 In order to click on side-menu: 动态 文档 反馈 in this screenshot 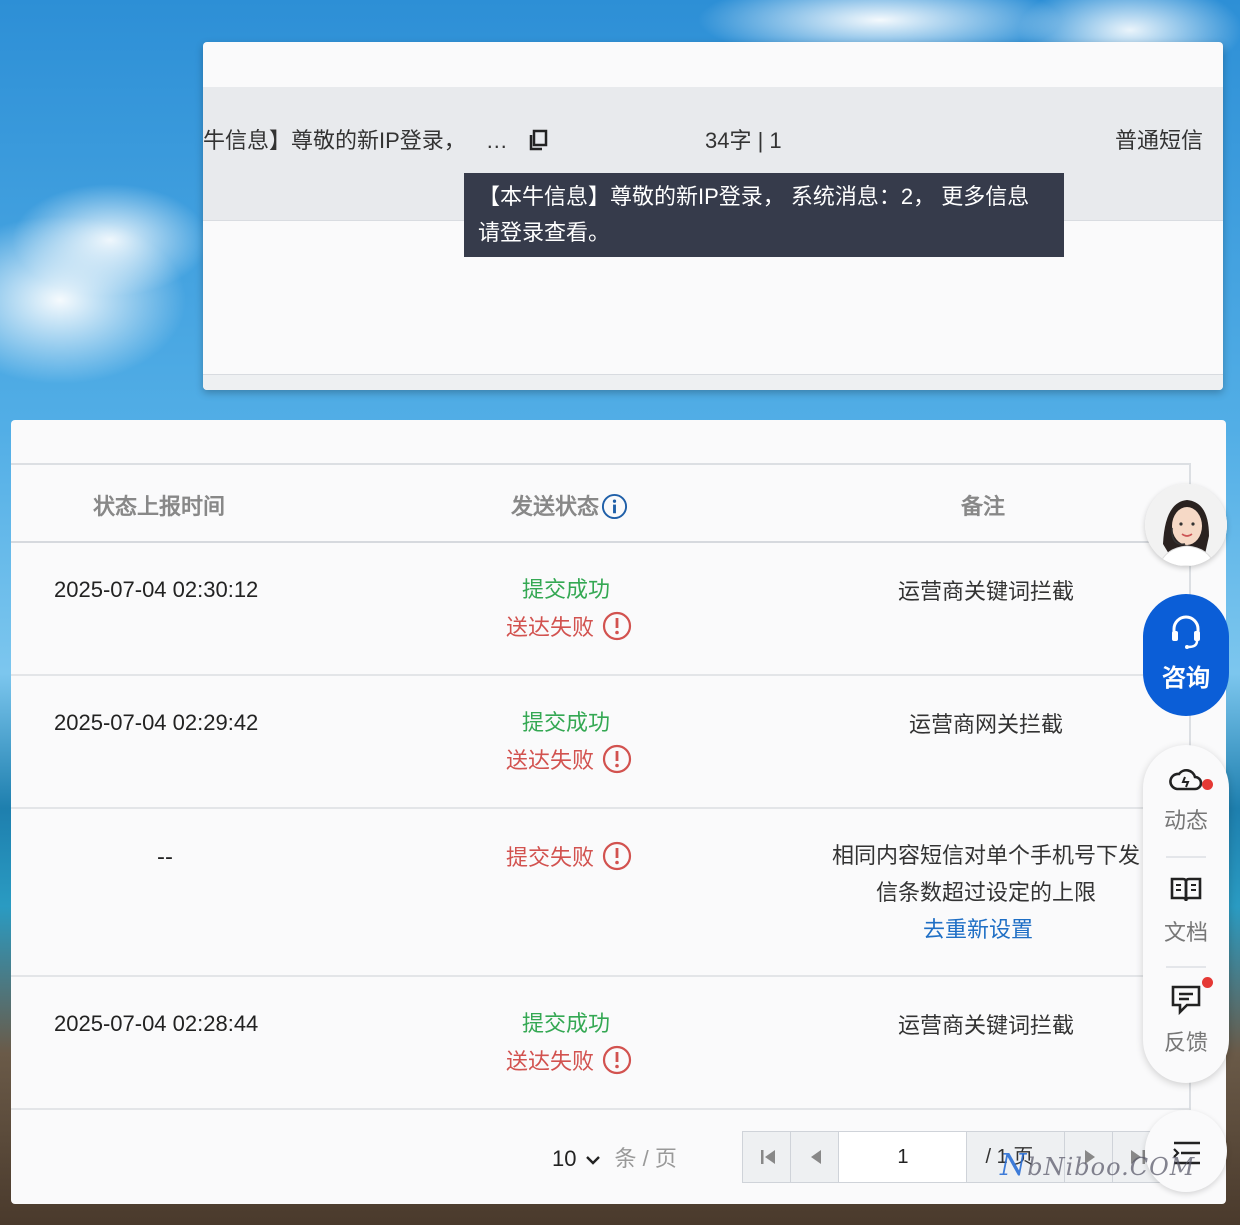, I will do `click(1186, 914)`.